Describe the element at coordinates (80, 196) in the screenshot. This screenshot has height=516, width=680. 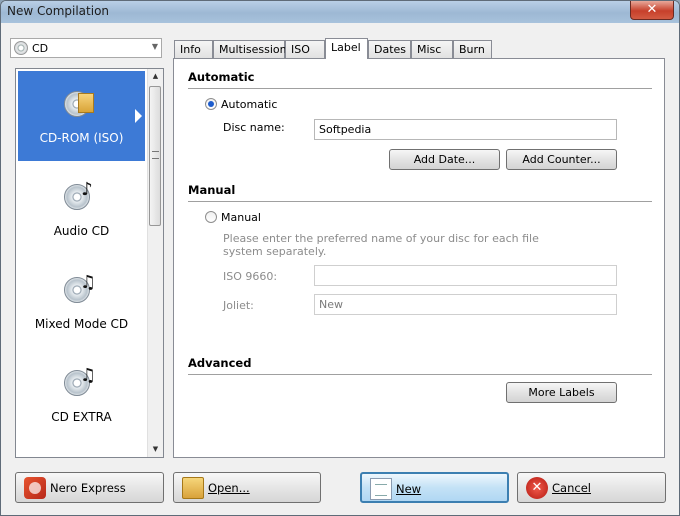
I see `audio-cd-icon: ♪` at that location.